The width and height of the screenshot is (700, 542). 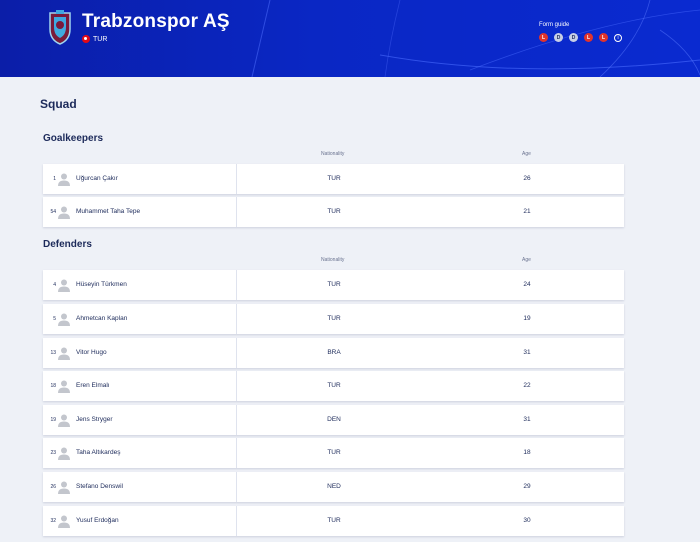 What do you see at coordinates (108, 211) in the screenshot?
I see `player-name: Muhammet Taha Tepe` at bounding box center [108, 211].